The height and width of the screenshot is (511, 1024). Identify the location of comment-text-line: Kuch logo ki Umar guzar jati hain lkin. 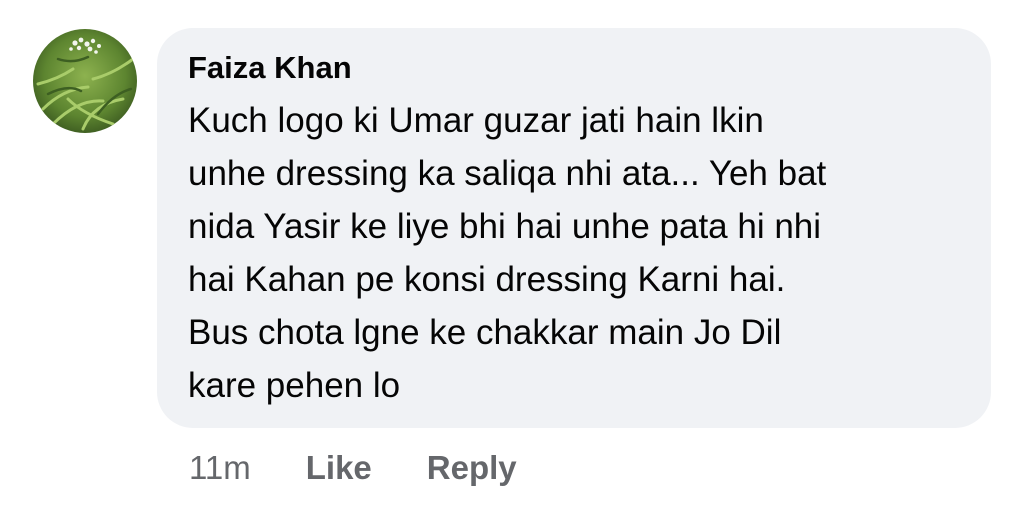
(476, 120).